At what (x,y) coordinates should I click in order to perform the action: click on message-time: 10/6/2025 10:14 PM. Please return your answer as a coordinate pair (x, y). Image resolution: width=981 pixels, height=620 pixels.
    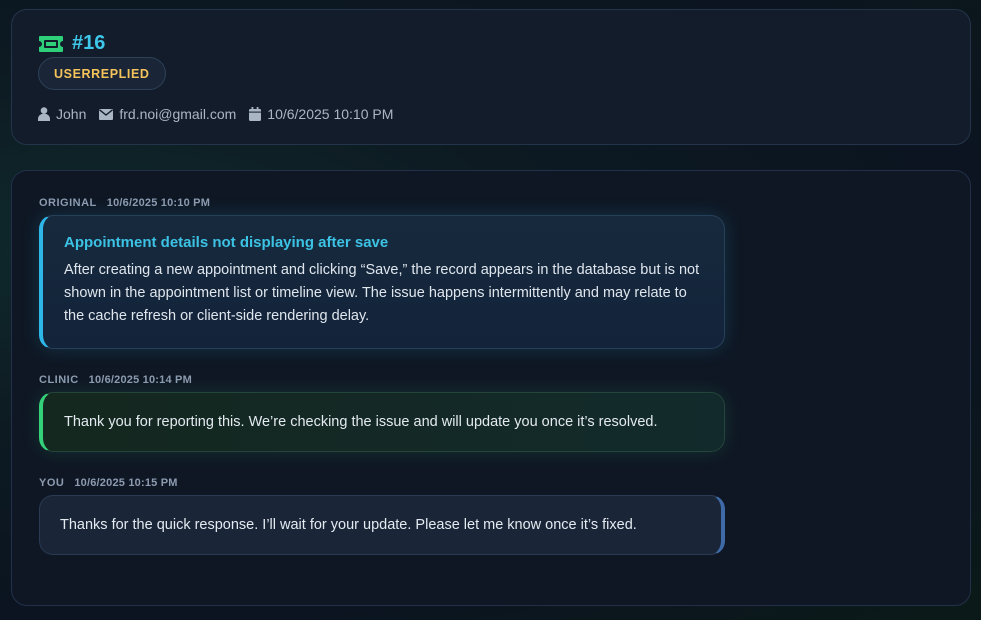
    Looking at the image, I should click on (140, 380).